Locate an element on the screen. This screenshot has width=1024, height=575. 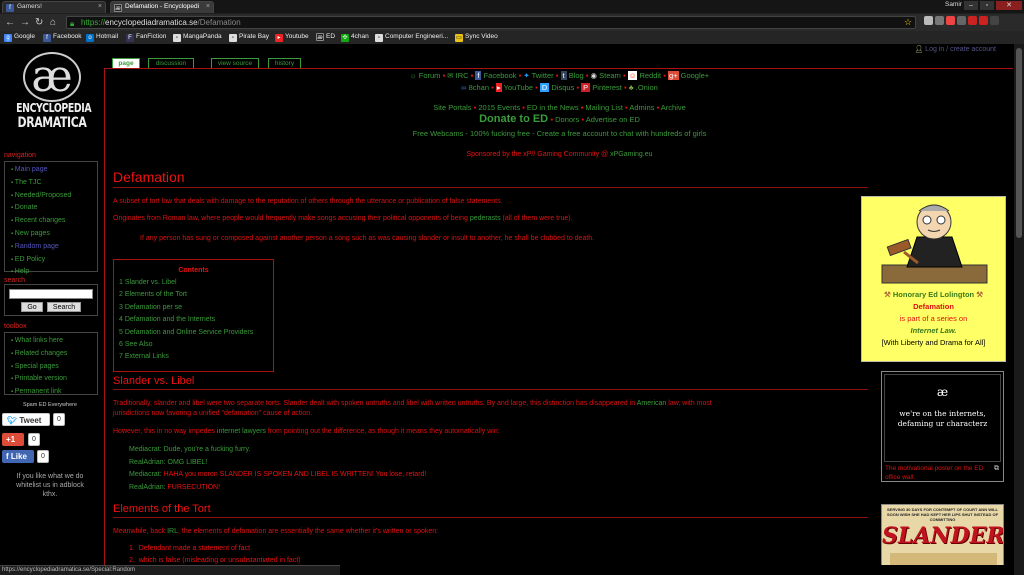
profile-name: Samir is located at coordinates (953, 4).